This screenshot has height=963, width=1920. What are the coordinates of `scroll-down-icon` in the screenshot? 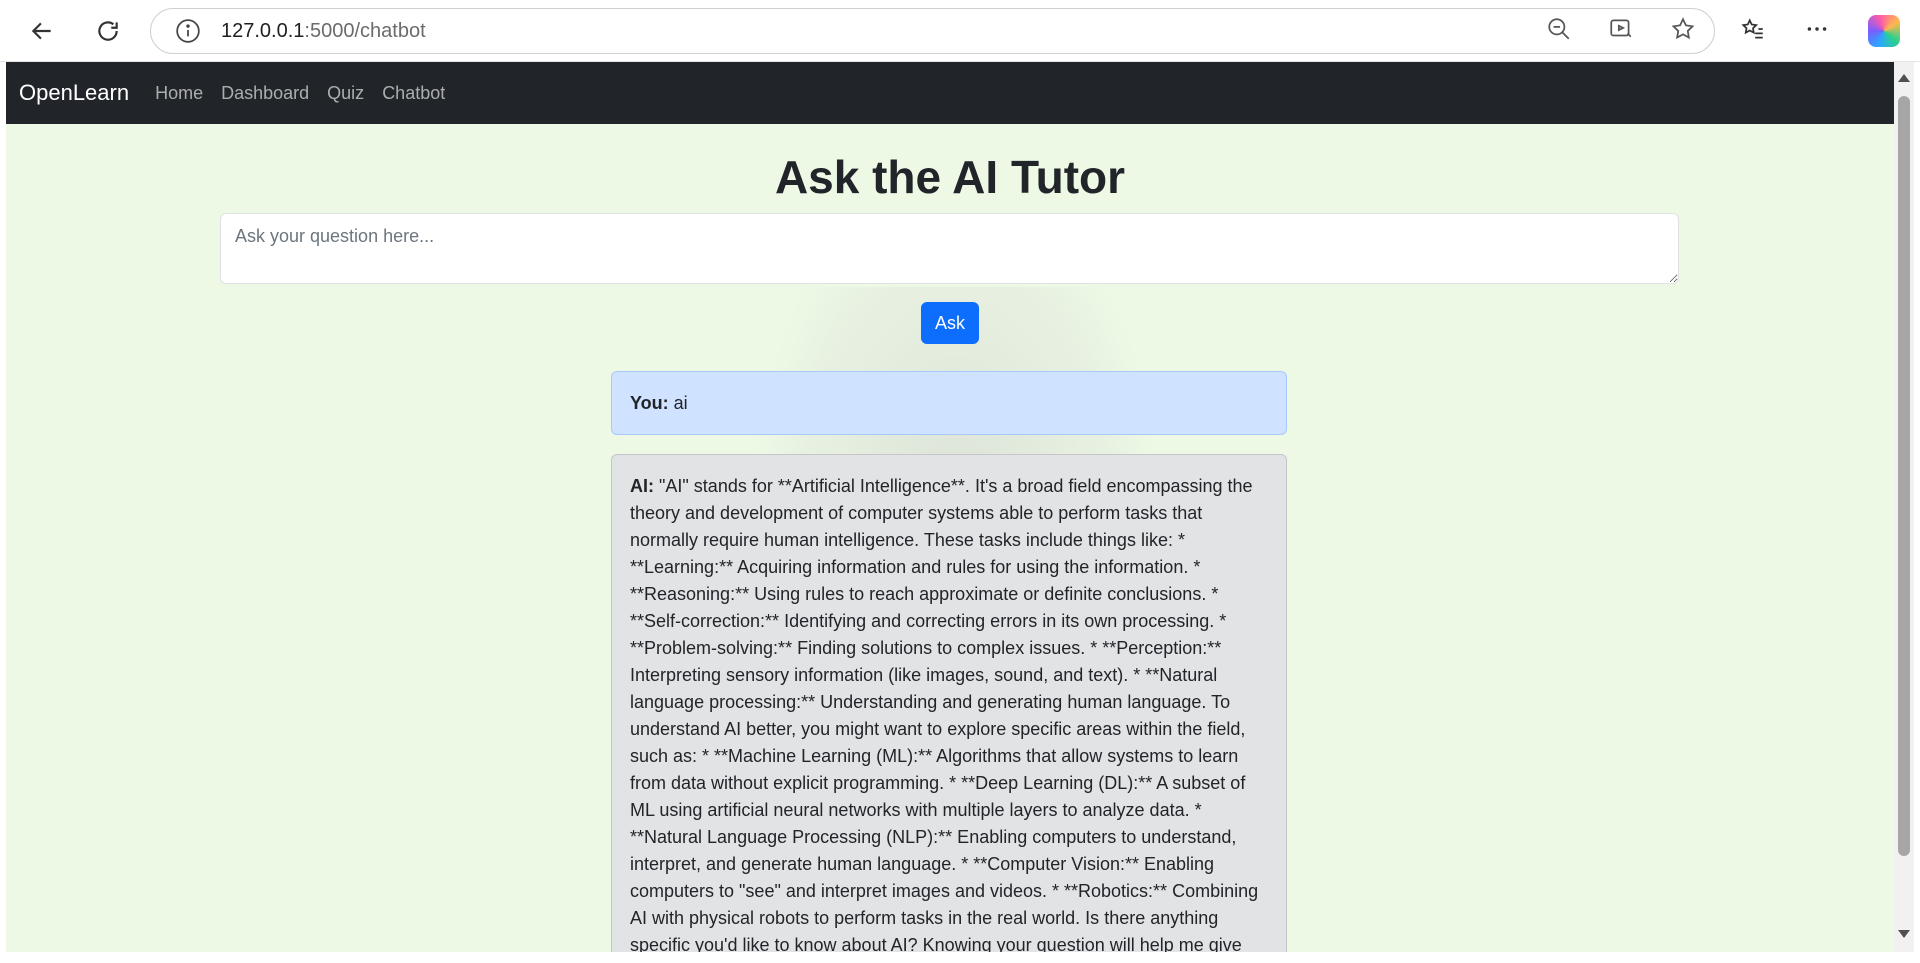 It's located at (1904, 934).